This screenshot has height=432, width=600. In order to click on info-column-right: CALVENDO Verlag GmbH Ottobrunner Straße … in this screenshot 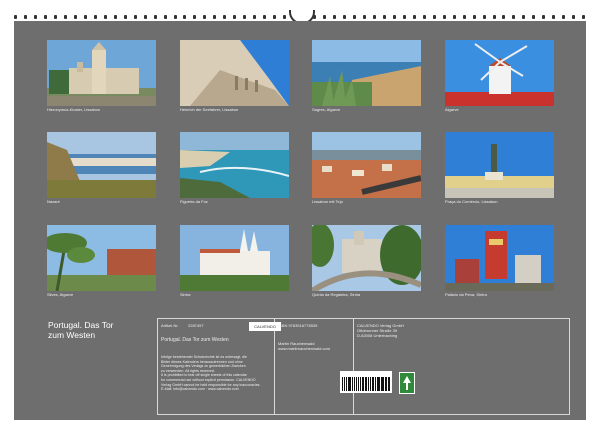, I will do `click(461, 366)`.